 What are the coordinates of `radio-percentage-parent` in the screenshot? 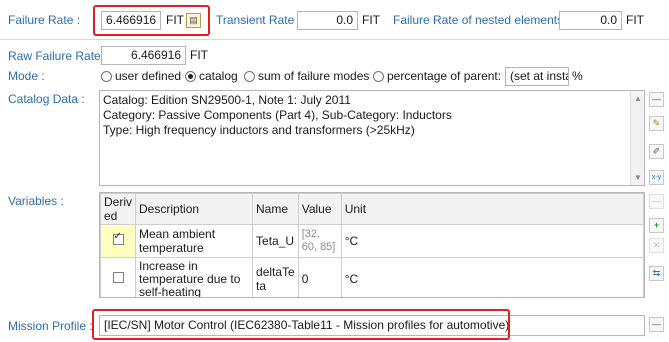 It's located at (378, 76).